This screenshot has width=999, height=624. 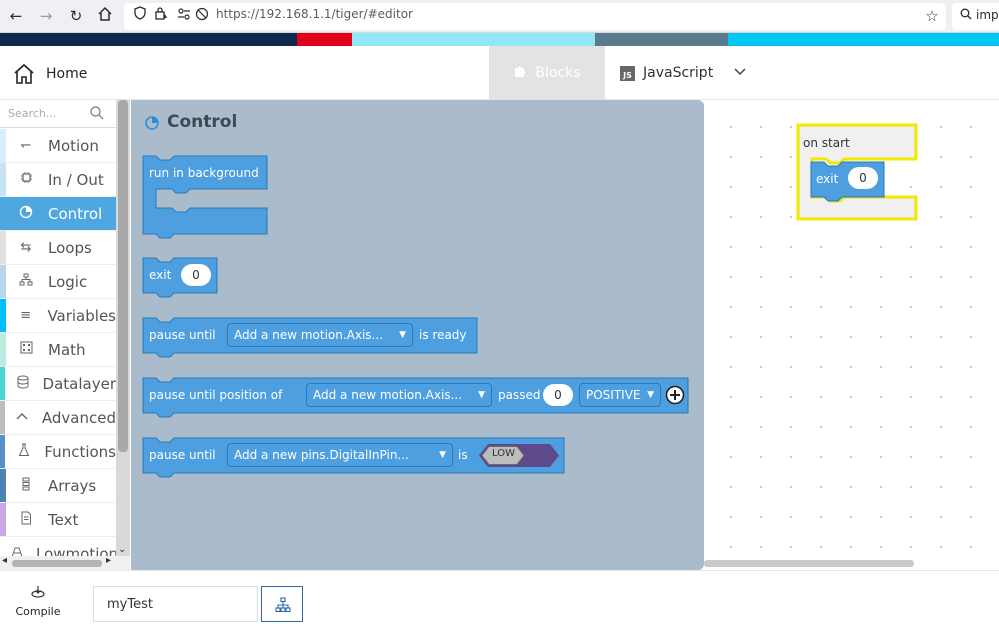 What do you see at coordinates (809, 563) in the screenshot?
I see `workspace-horizontal-scrollbar` at bounding box center [809, 563].